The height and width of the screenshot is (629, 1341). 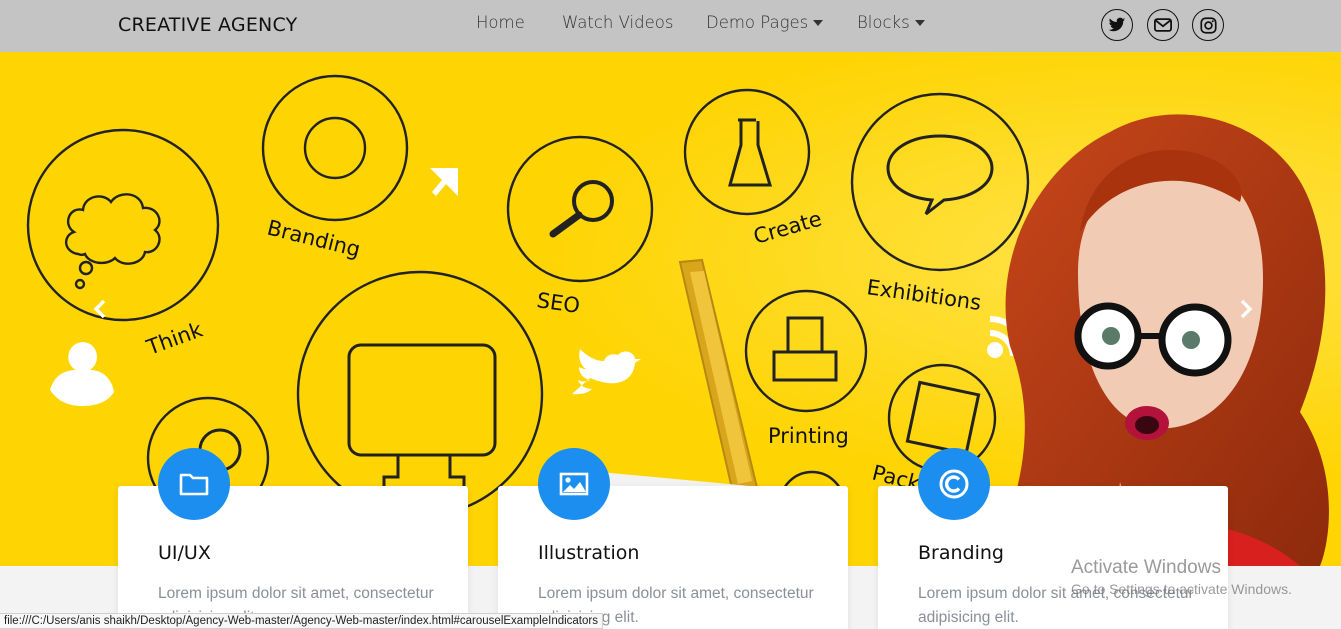 I want to click on nav-watch-videos: Watch Videos, so click(x=617, y=22).